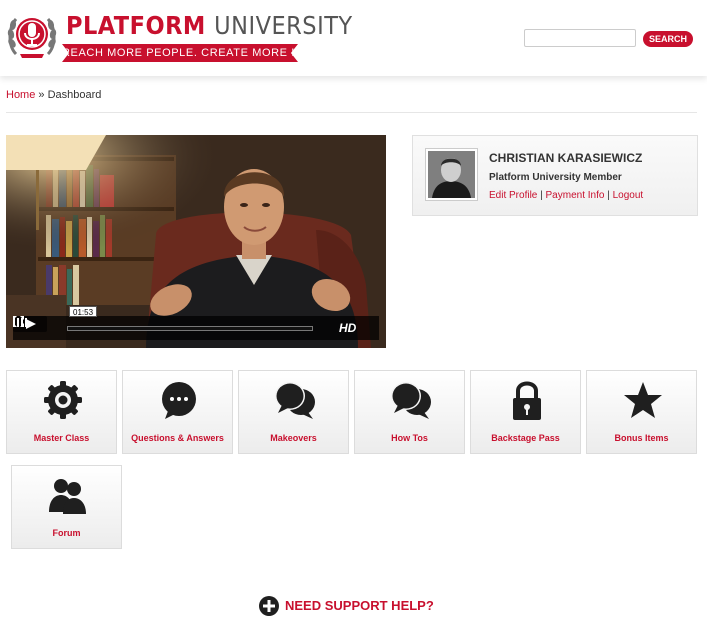 The width and height of the screenshot is (707, 627). I want to click on tile-master-class: Master Class, so click(61, 412).